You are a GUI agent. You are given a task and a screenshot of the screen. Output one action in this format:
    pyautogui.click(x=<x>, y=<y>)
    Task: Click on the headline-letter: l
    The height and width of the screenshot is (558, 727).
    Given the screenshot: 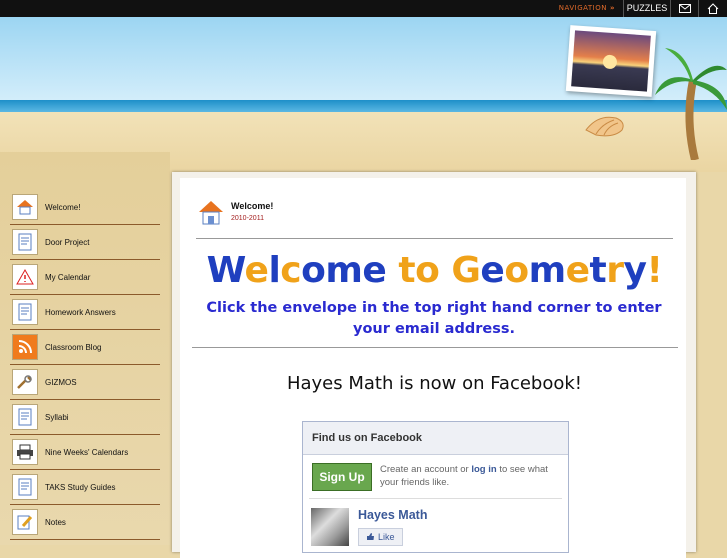 What is the action you would take?
    pyautogui.click(x=274, y=270)
    